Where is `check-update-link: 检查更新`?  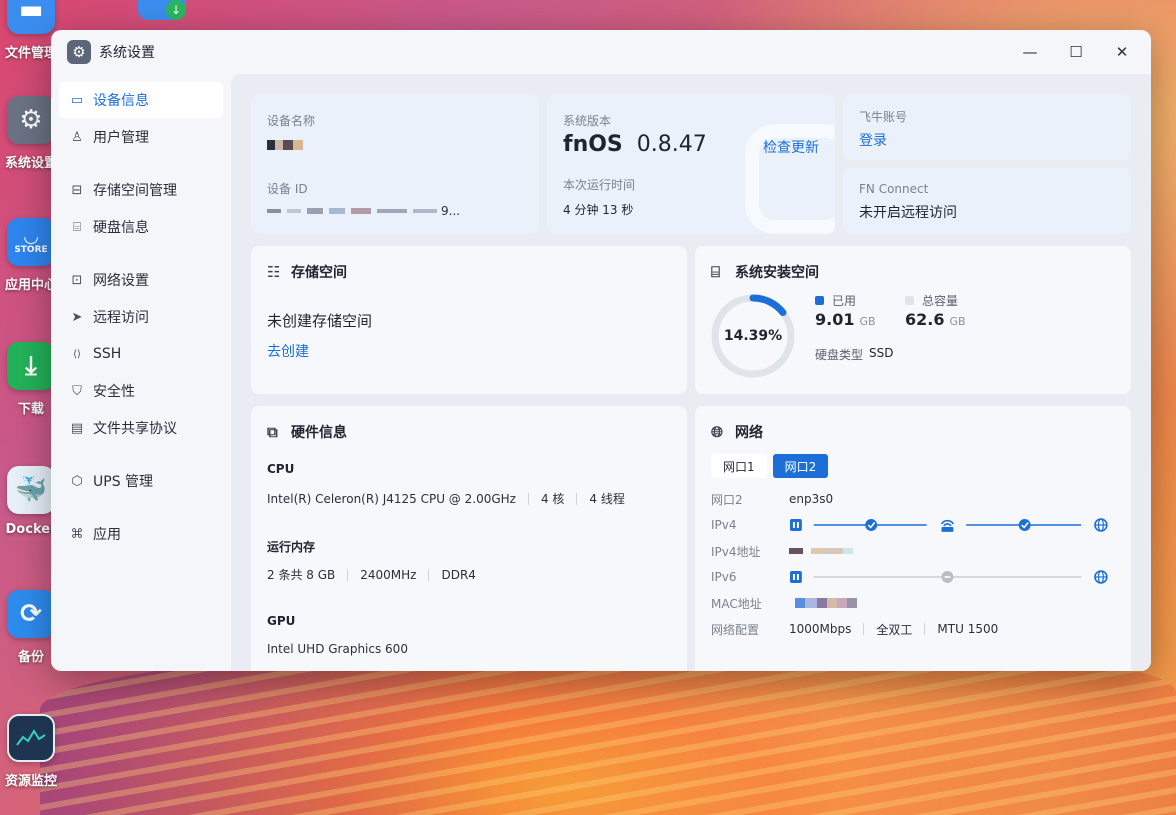 check-update-link: 检查更新 is located at coordinates (791, 147).